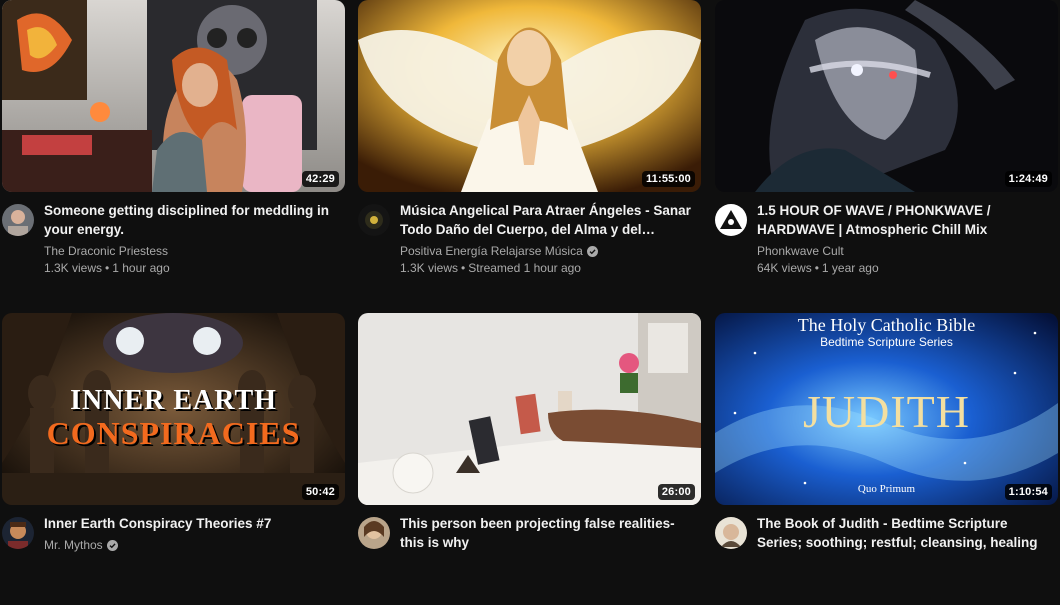 The image size is (1060, 605). Describe the element at coordinates (141, 268) in the screenshot. I see `upload-age: 1 hour ago` at that location.